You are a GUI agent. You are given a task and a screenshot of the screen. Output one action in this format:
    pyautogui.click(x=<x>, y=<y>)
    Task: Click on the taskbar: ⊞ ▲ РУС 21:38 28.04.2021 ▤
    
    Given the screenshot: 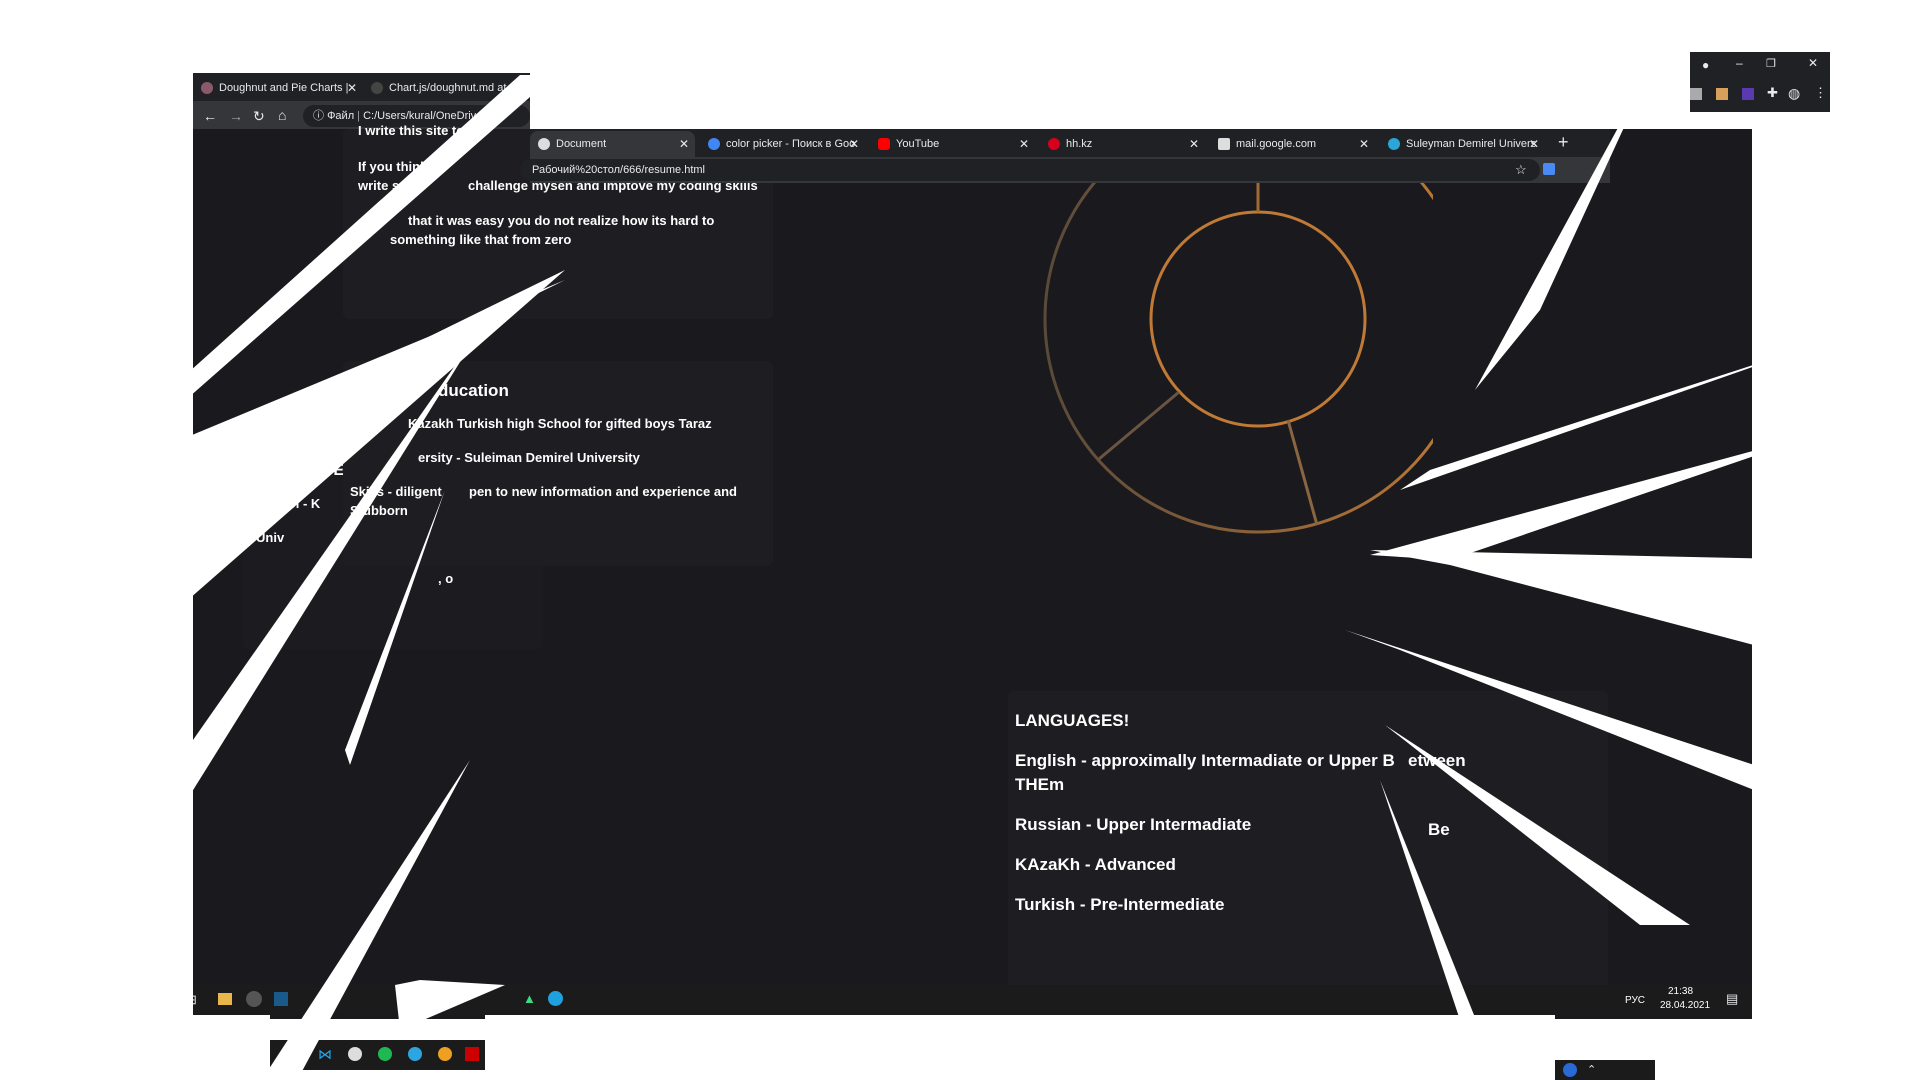 What is the action you would take?
    pyautogui.click(x=965, y=1000)
    